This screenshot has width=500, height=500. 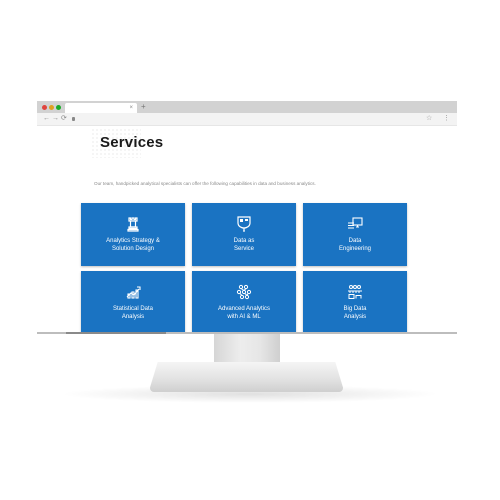 I want to click on new-tab-button: +, so click(x=143, y=107).